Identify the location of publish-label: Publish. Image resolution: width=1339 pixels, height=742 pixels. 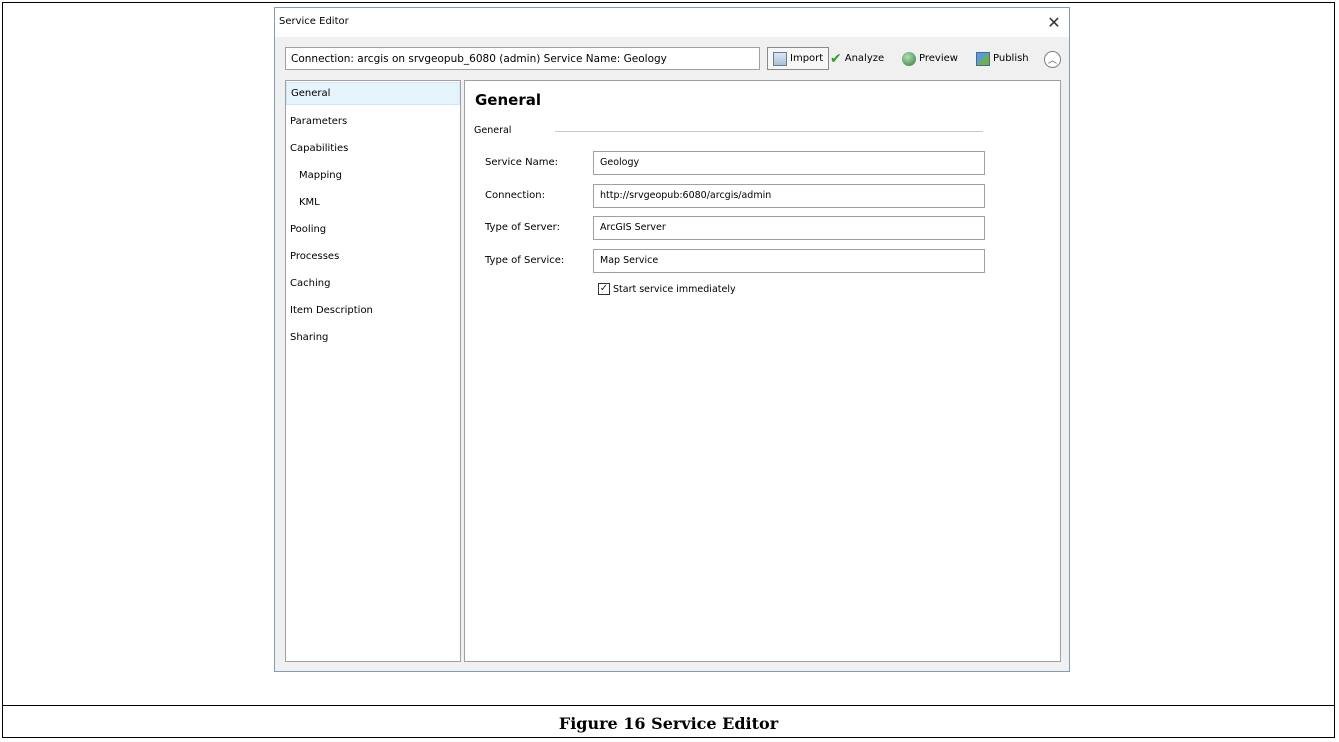
(1011, 58).